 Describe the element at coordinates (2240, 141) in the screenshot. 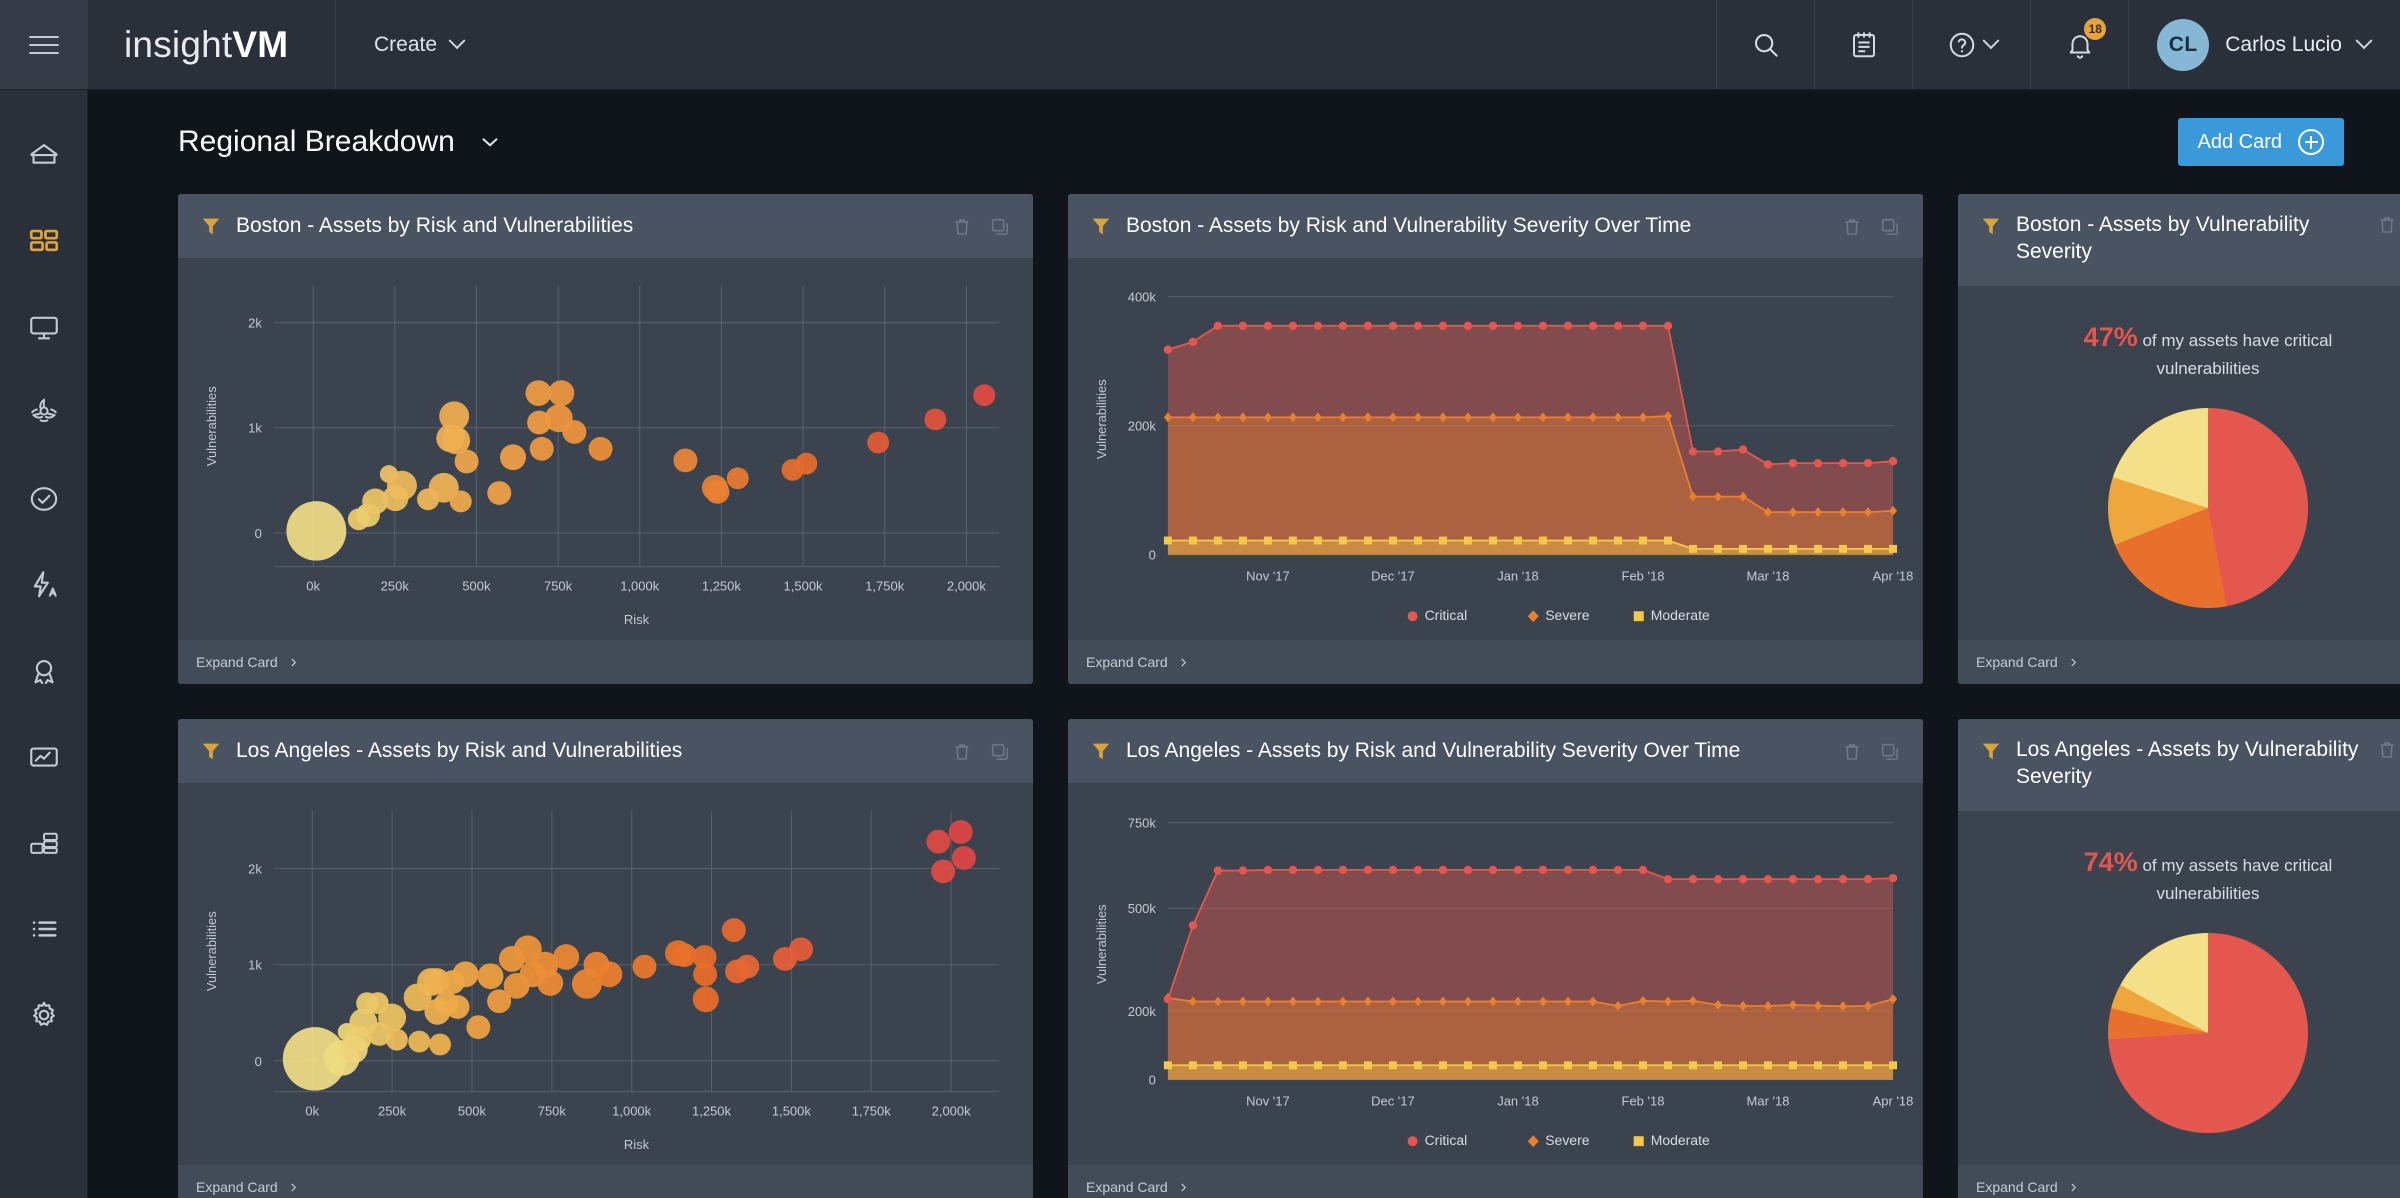

I see `add-card-label: Add Card` at that location.